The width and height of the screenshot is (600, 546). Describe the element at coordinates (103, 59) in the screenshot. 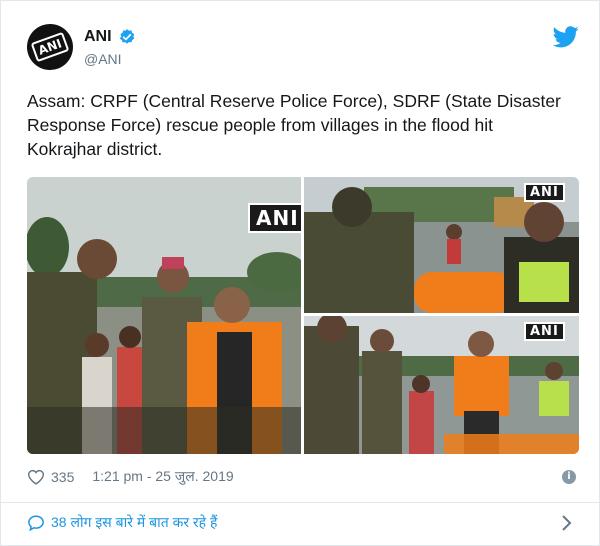

I see `account-handle: @ANI` at that location.